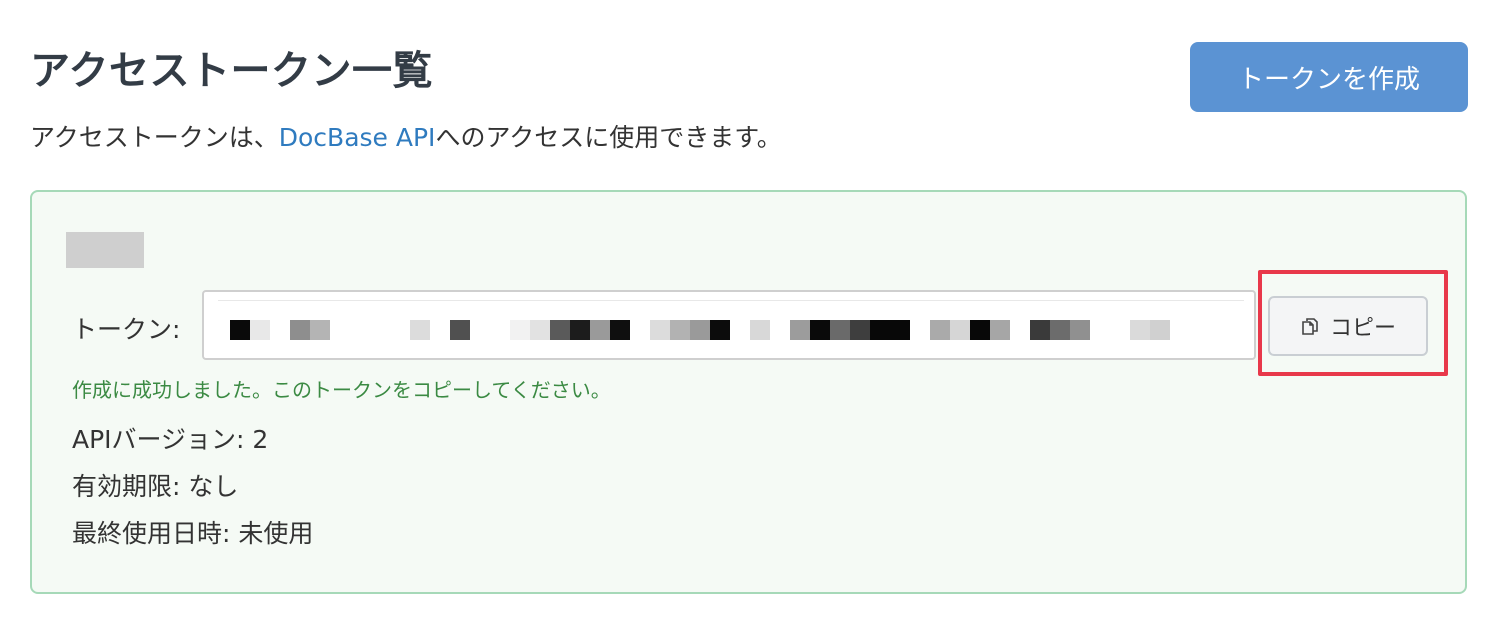 The width and height of the screenshot is (1500, 618). What do you see at coordinates (357, 137) in the screenshot?
I see `docbase-api-link: DocBase API` at bounding box center [357, 137].